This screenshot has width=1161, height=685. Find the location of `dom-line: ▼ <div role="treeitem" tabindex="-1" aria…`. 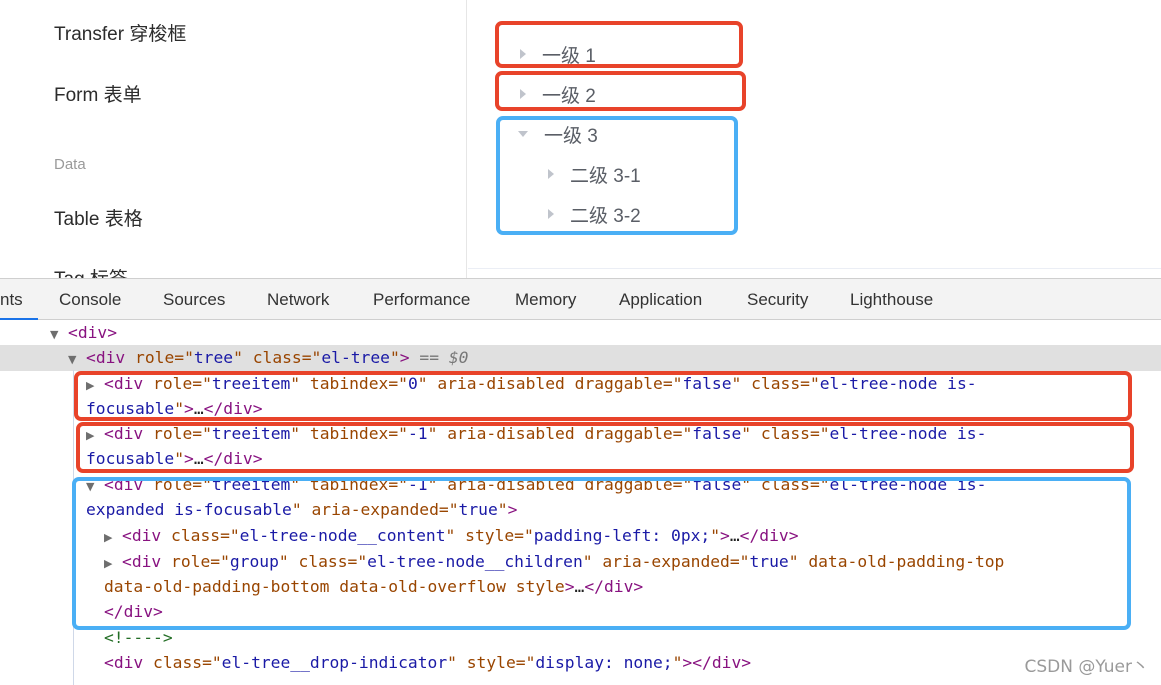

dom-line: ▼ <div role="treeitem" tabindex="-1" aria… is located at coordinates (536, 484).